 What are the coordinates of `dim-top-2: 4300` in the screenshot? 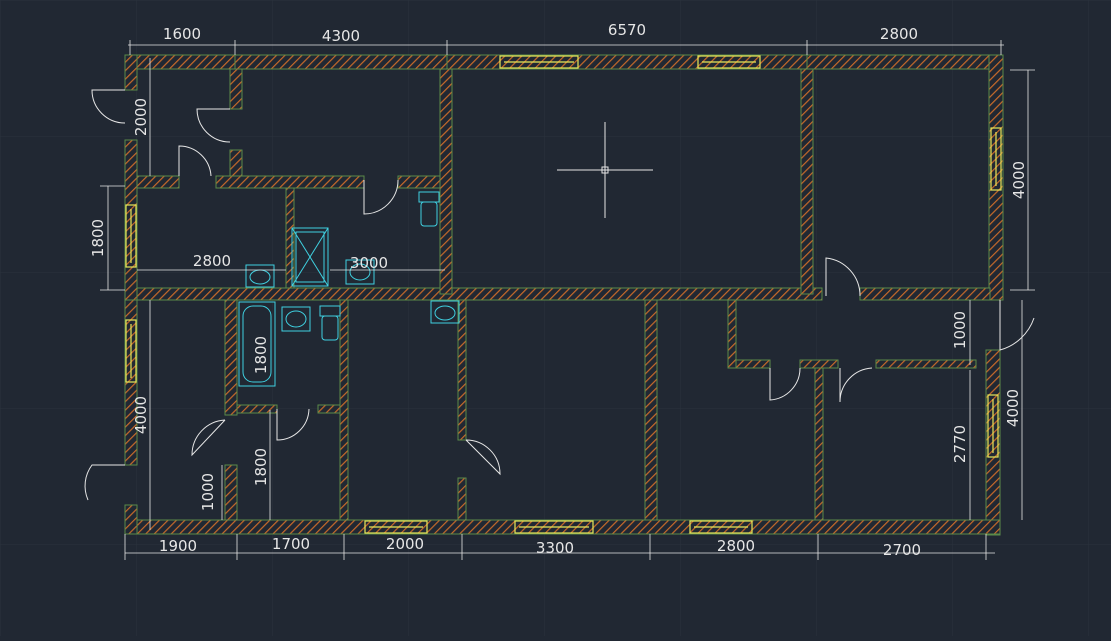 It's located at (341, 36).